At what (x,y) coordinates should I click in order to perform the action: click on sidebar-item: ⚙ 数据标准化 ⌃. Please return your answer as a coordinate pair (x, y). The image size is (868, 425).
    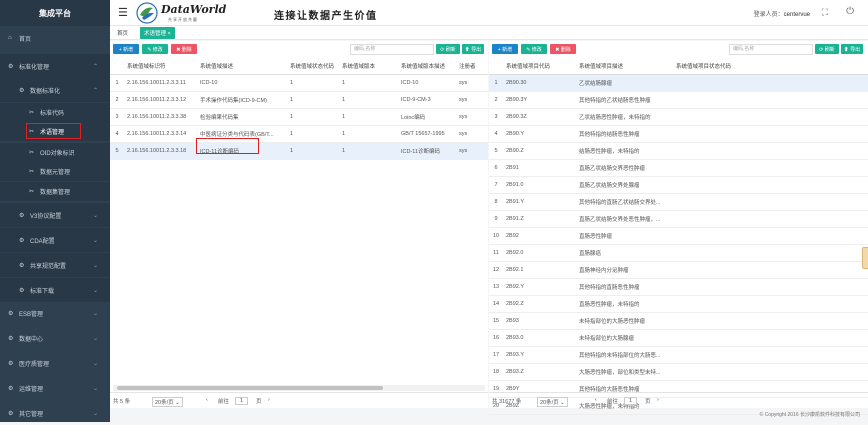
    Looking at the image, I should click on (55, 90).